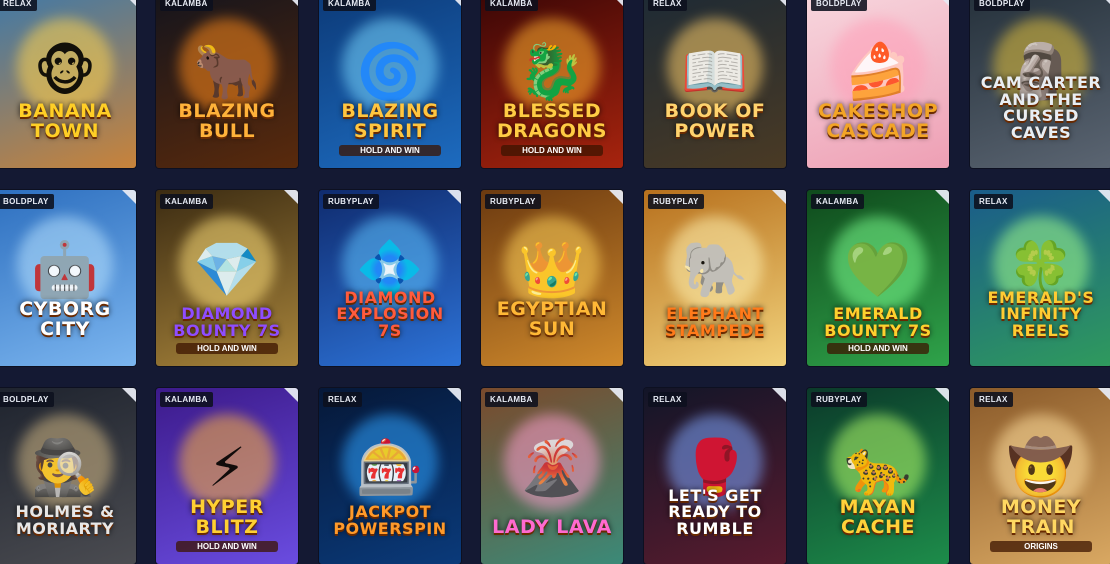 The height and width of the screenshot is (564, 1110). What do you see at coordinates (878, 467) in the screenshot?
I see `game-character-icon: 🐆` at bounding box center [878, 467].